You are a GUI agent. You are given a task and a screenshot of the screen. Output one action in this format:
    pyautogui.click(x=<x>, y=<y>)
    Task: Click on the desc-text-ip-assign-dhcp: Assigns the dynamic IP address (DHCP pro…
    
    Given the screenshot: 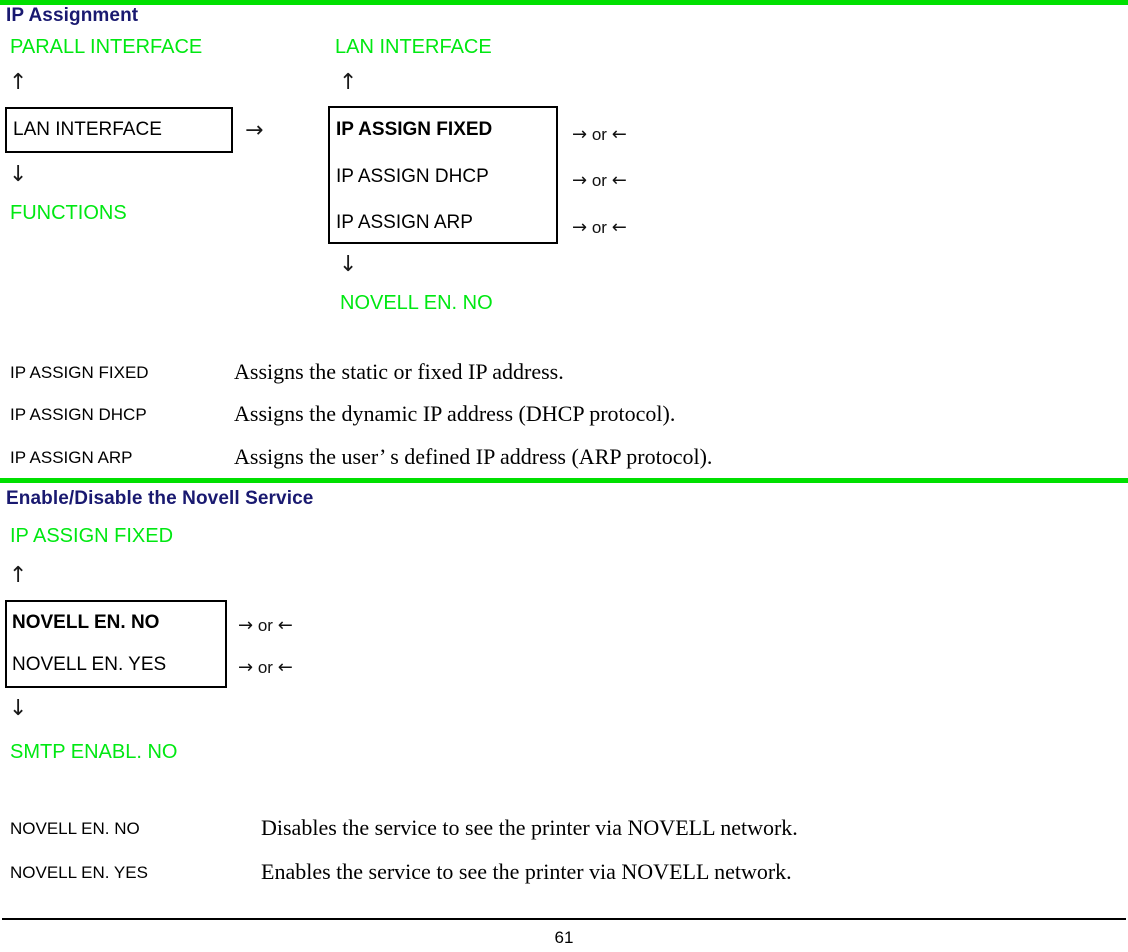 What is the action you would take?
    pyautogui.click(x=455, y=413)
    